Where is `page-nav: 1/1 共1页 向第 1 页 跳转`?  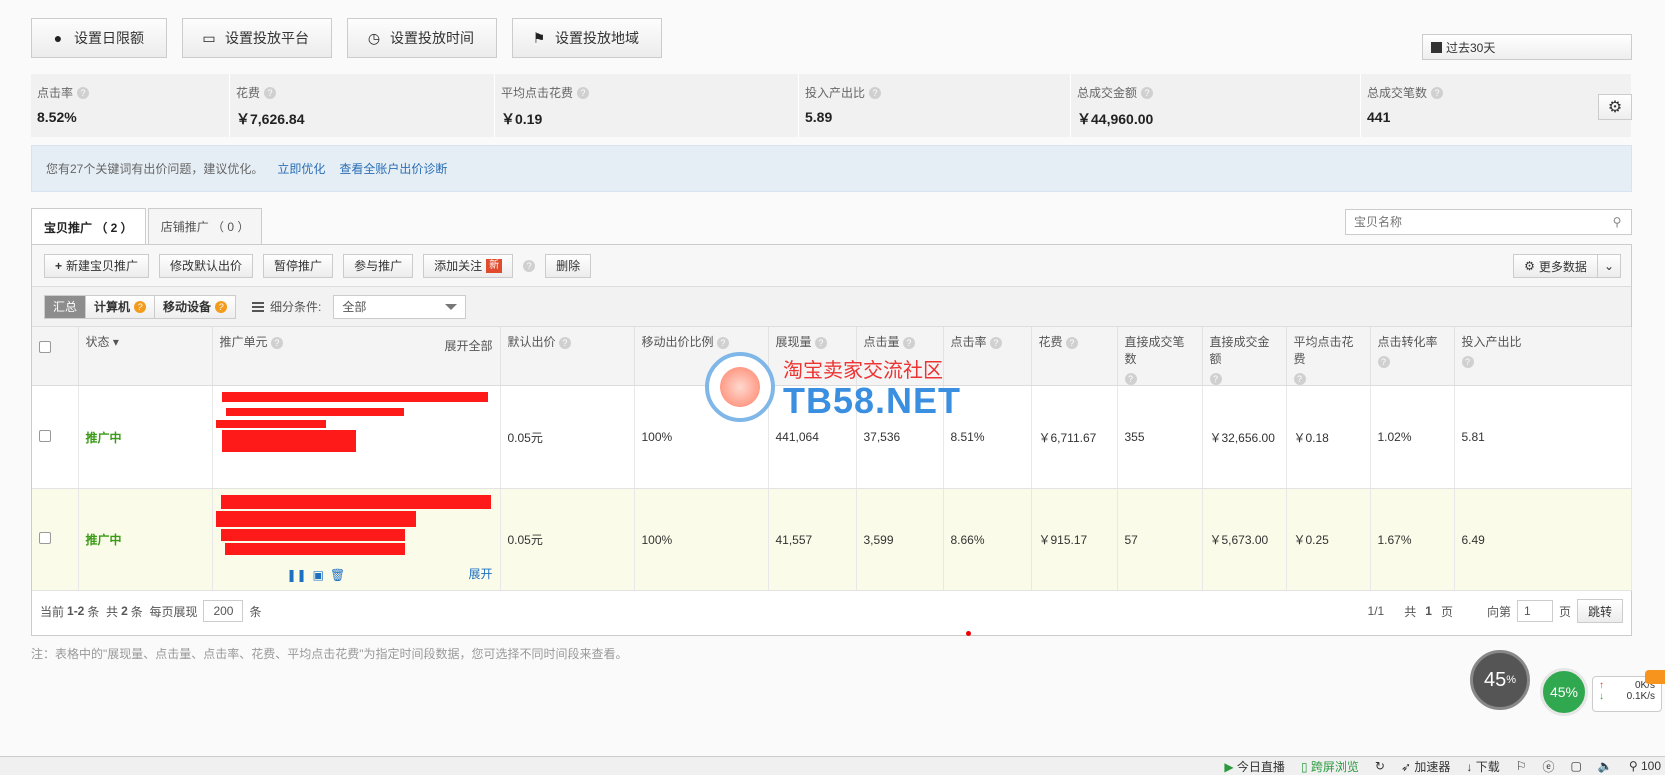 page-nav: 1/1 共1页 向第 1 页 跳转 is located at coordinates (1495, 611).